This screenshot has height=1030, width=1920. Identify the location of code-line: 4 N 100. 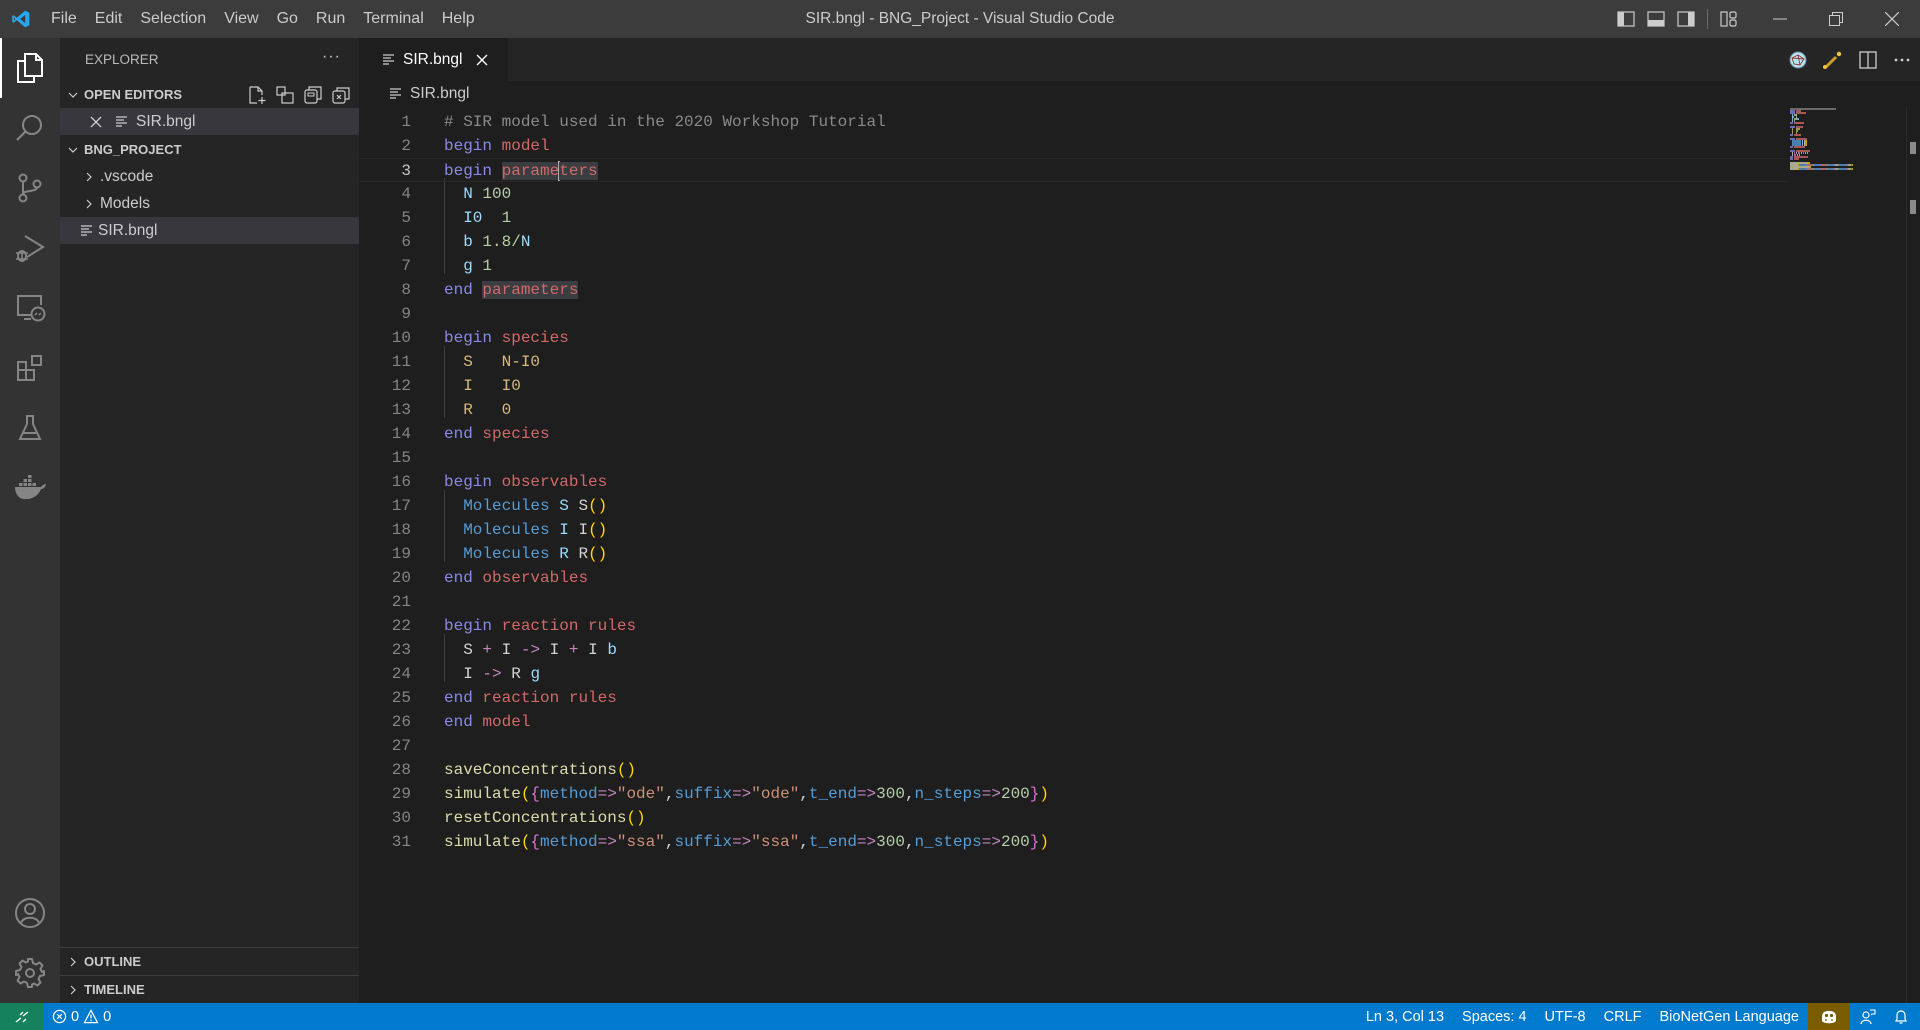
(1074, 194).